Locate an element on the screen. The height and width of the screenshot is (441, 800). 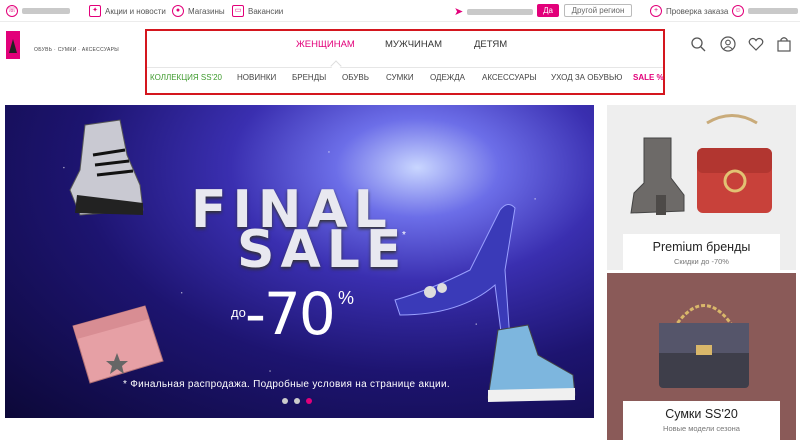
tweed-bag-image is located at coordinates (704, 346).